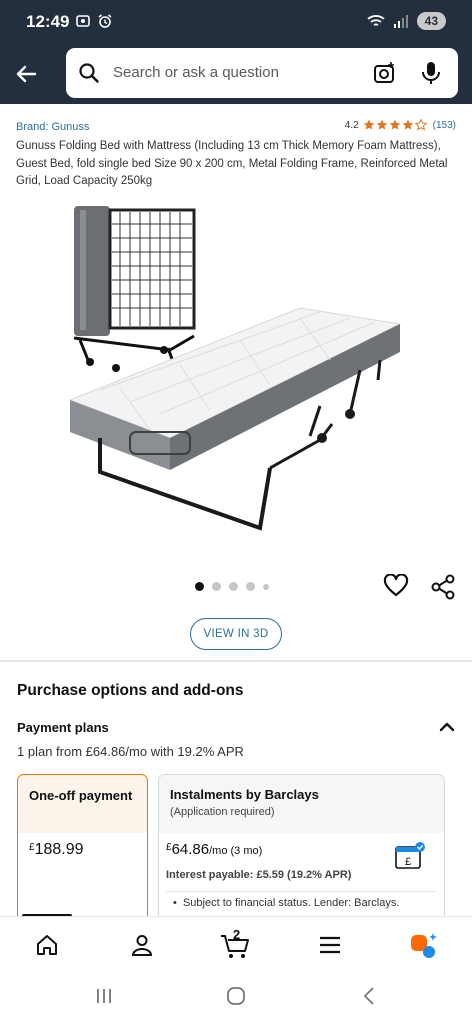 This screenshot has height=1024, width=472. What do you see at coordinates (196, 72) in the screenshot?
I see `search-placeholder: Search or ask a question` at bounding box center [196, 72].